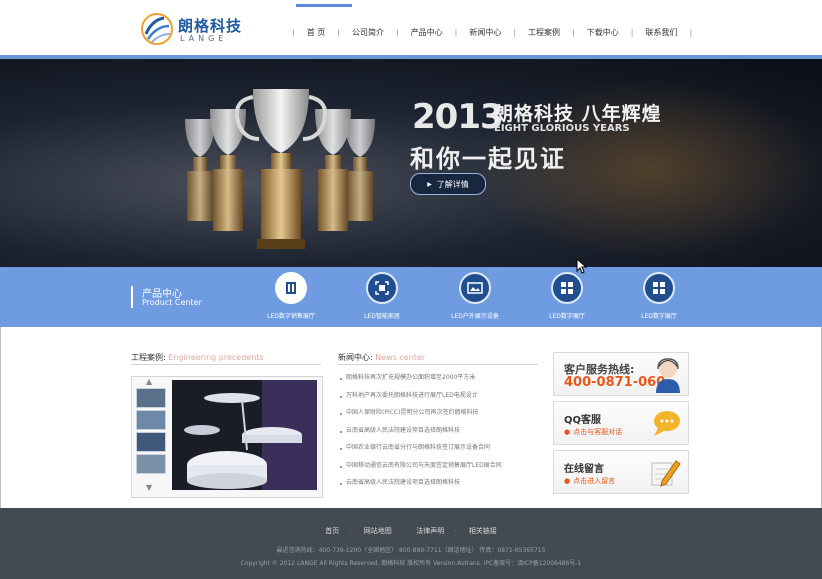 This screenshot has width=822, height=579. Describe the element at coordinates (244, 435) in the screenshot. I see `case-main-image` at that location.